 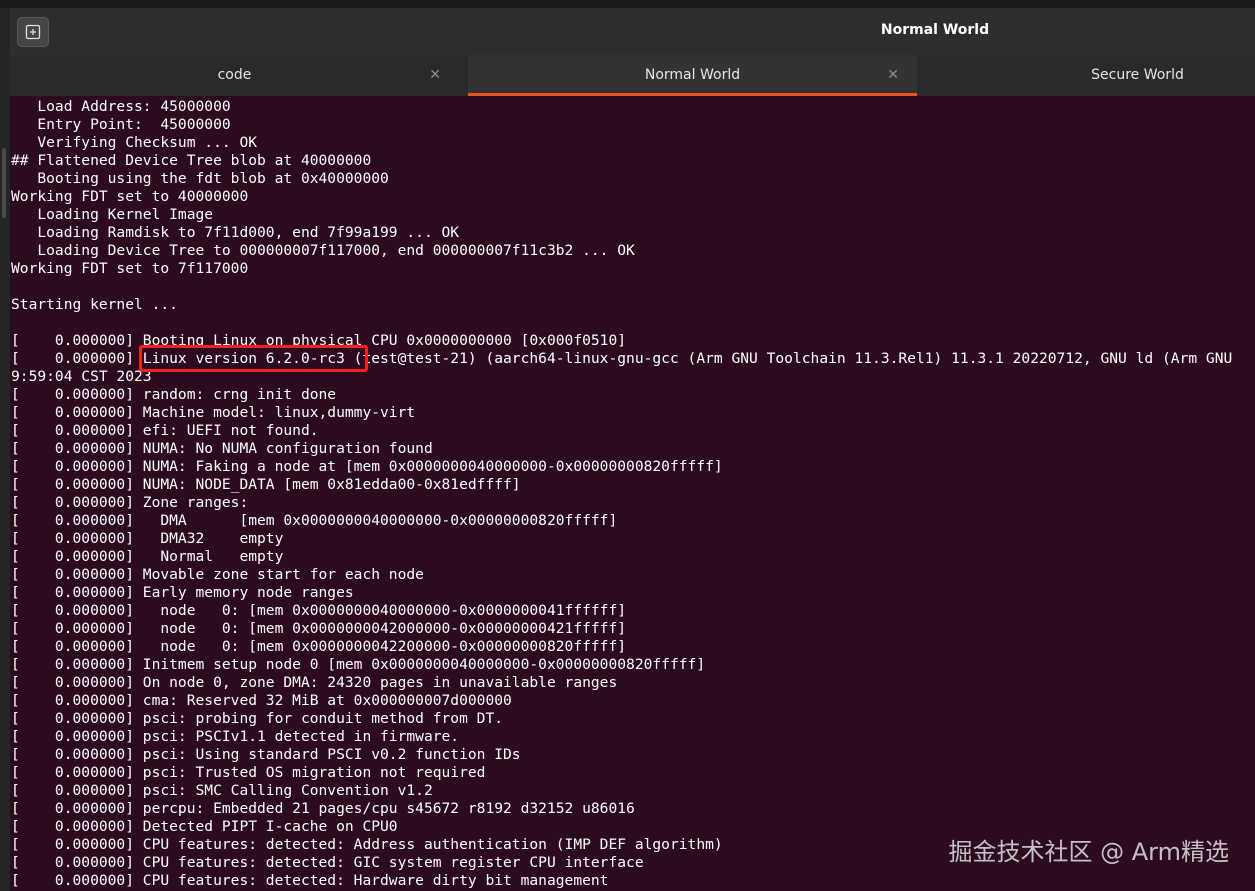 I want to click on terminal-line: Loading Kernel Image, so click(x=112, y=214).